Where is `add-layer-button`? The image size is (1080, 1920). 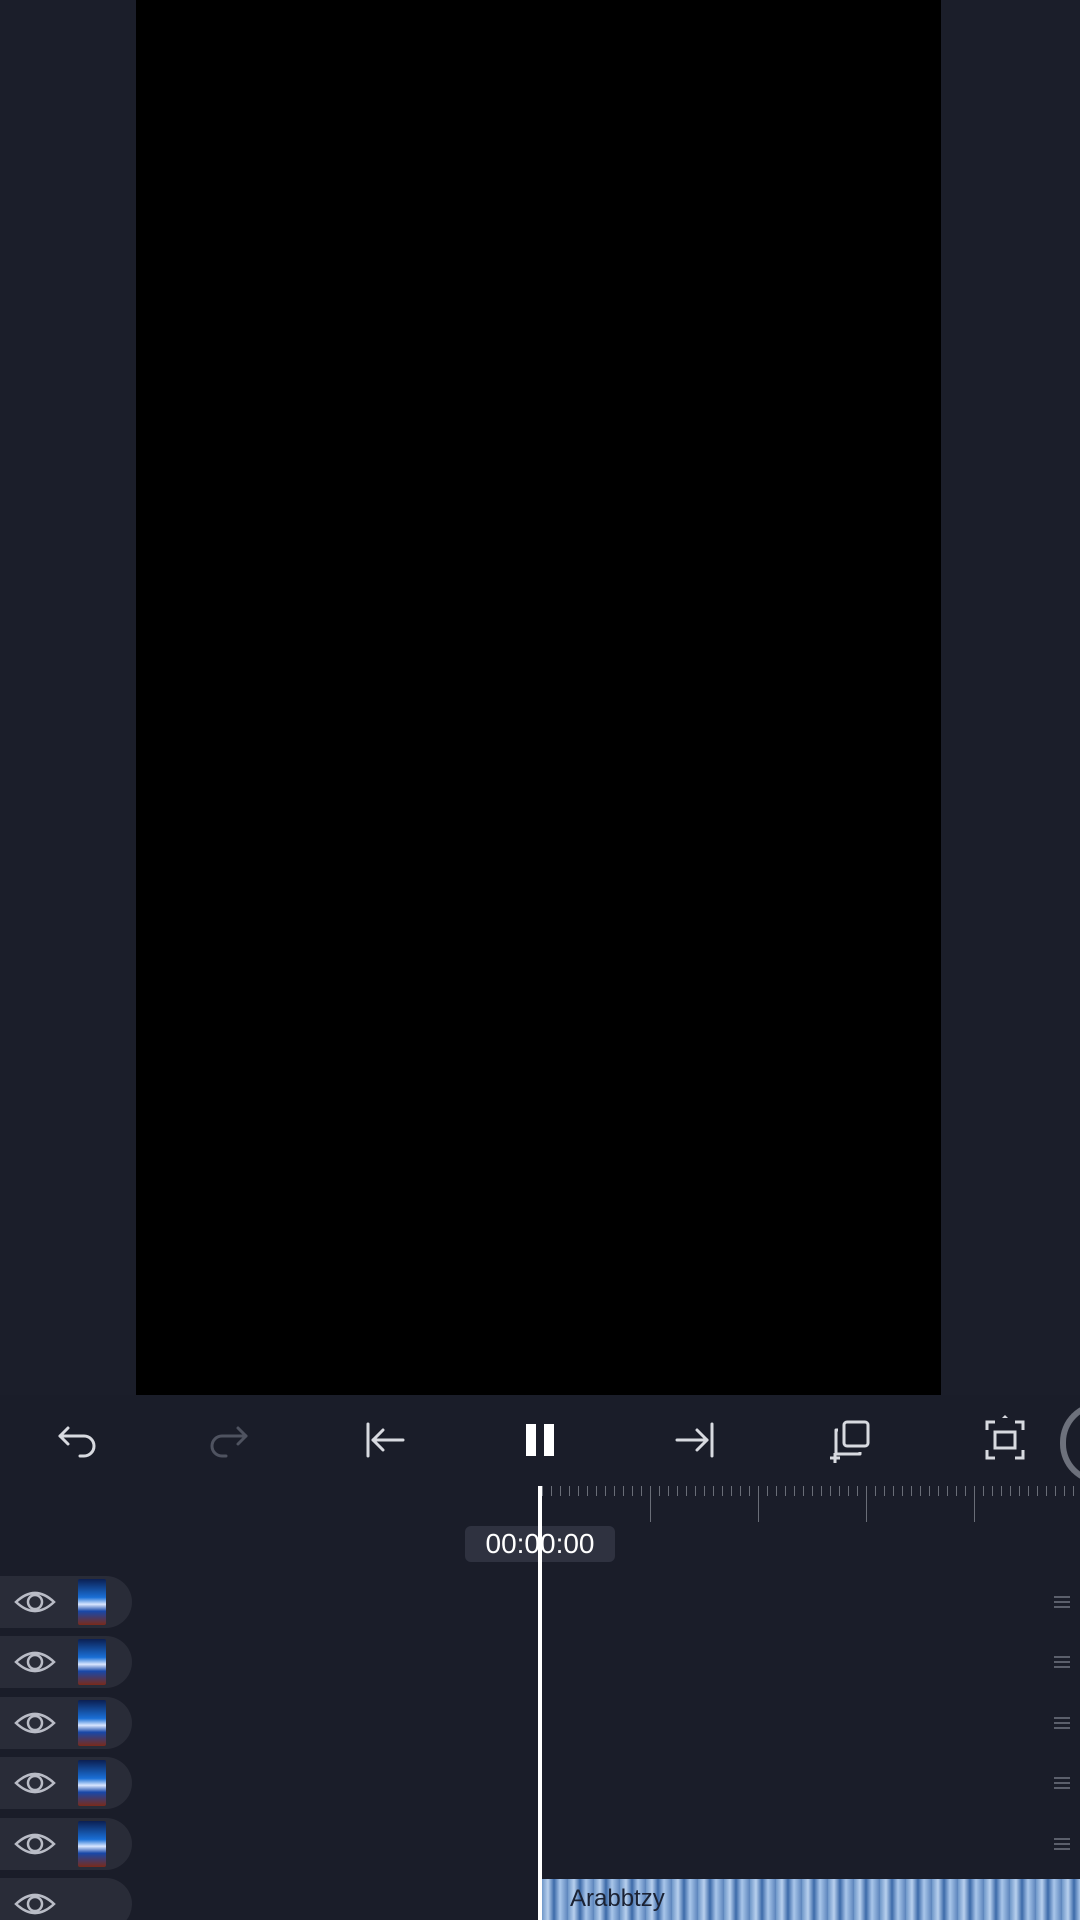
add-layer-button is located at coordinates (850, 1440).